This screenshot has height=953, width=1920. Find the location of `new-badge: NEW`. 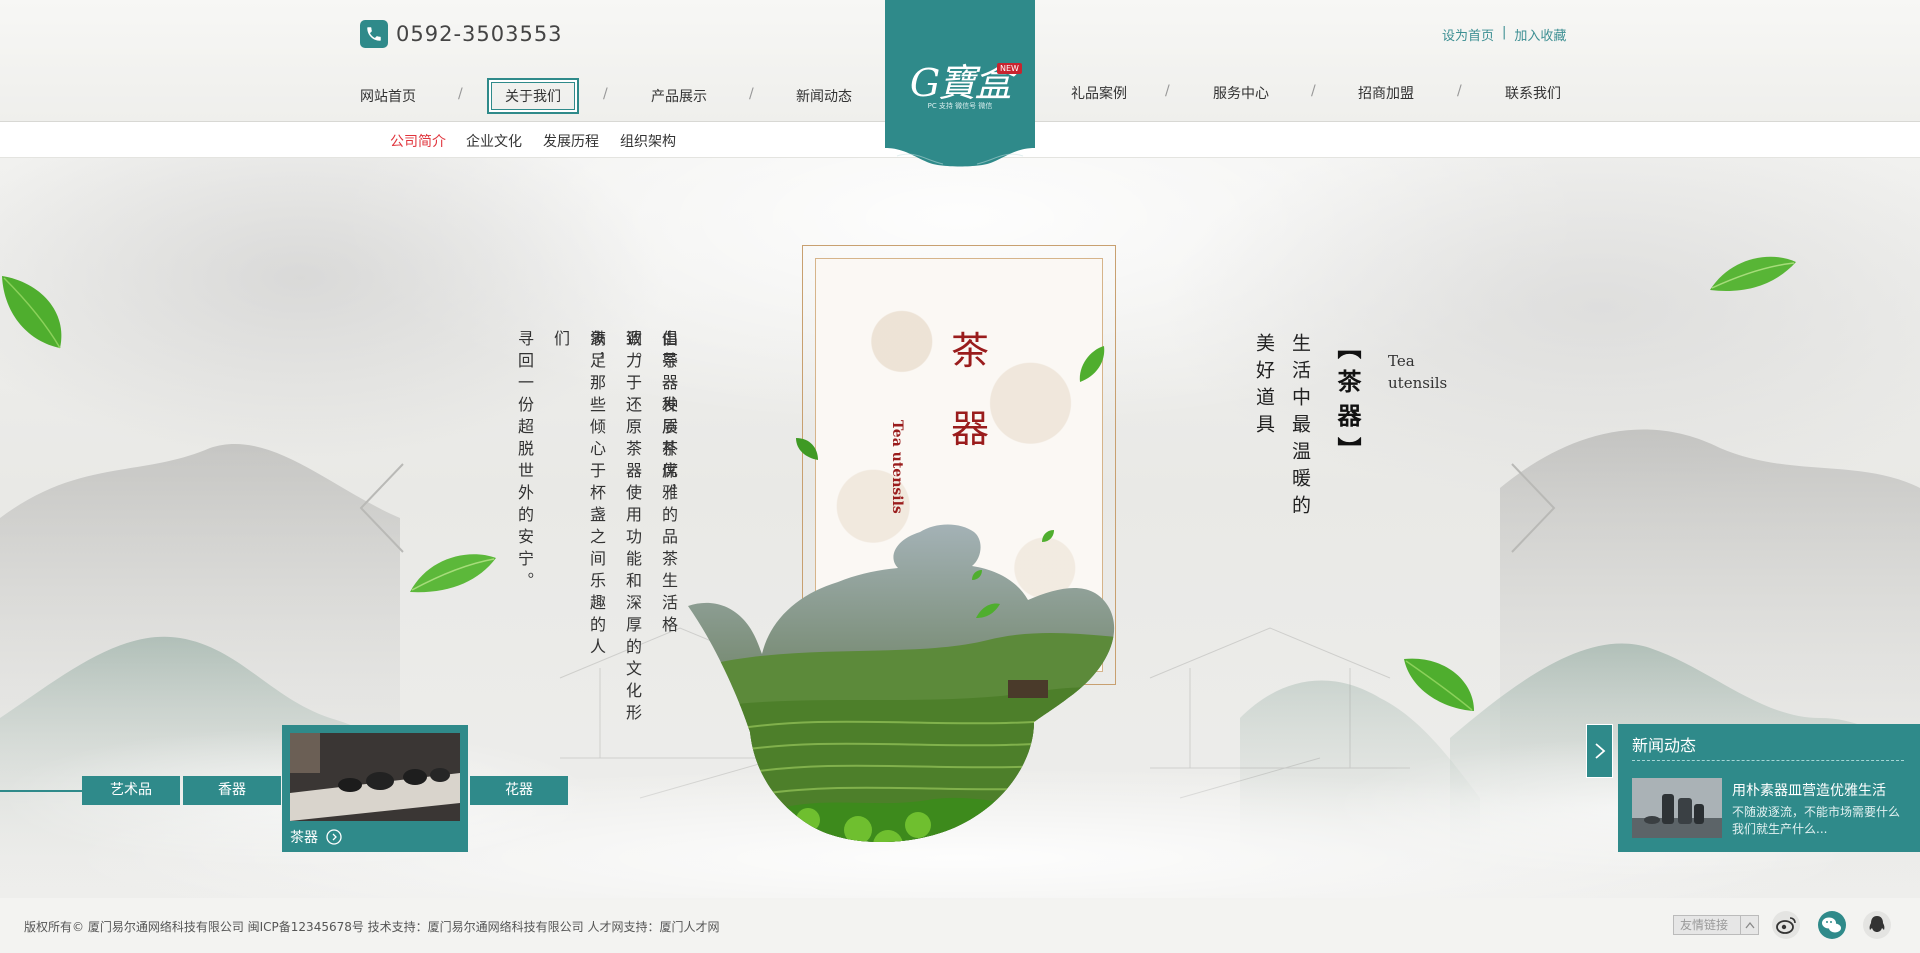

new-badge: NEW is located at coordinates (1009, 68).